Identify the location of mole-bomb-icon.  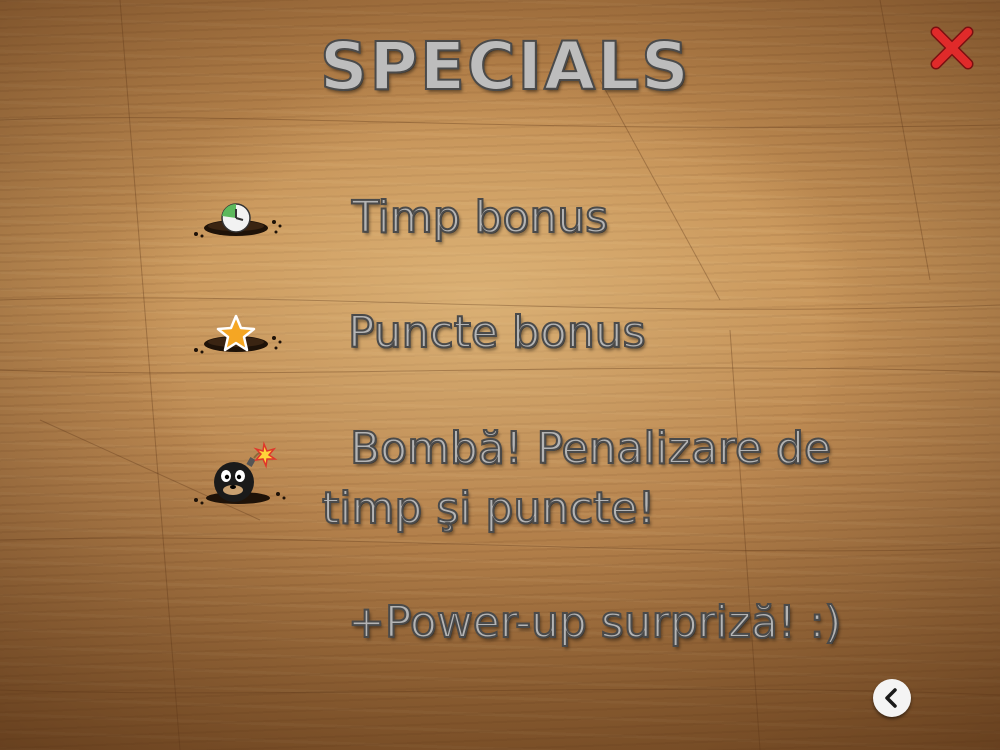
(240, 473).